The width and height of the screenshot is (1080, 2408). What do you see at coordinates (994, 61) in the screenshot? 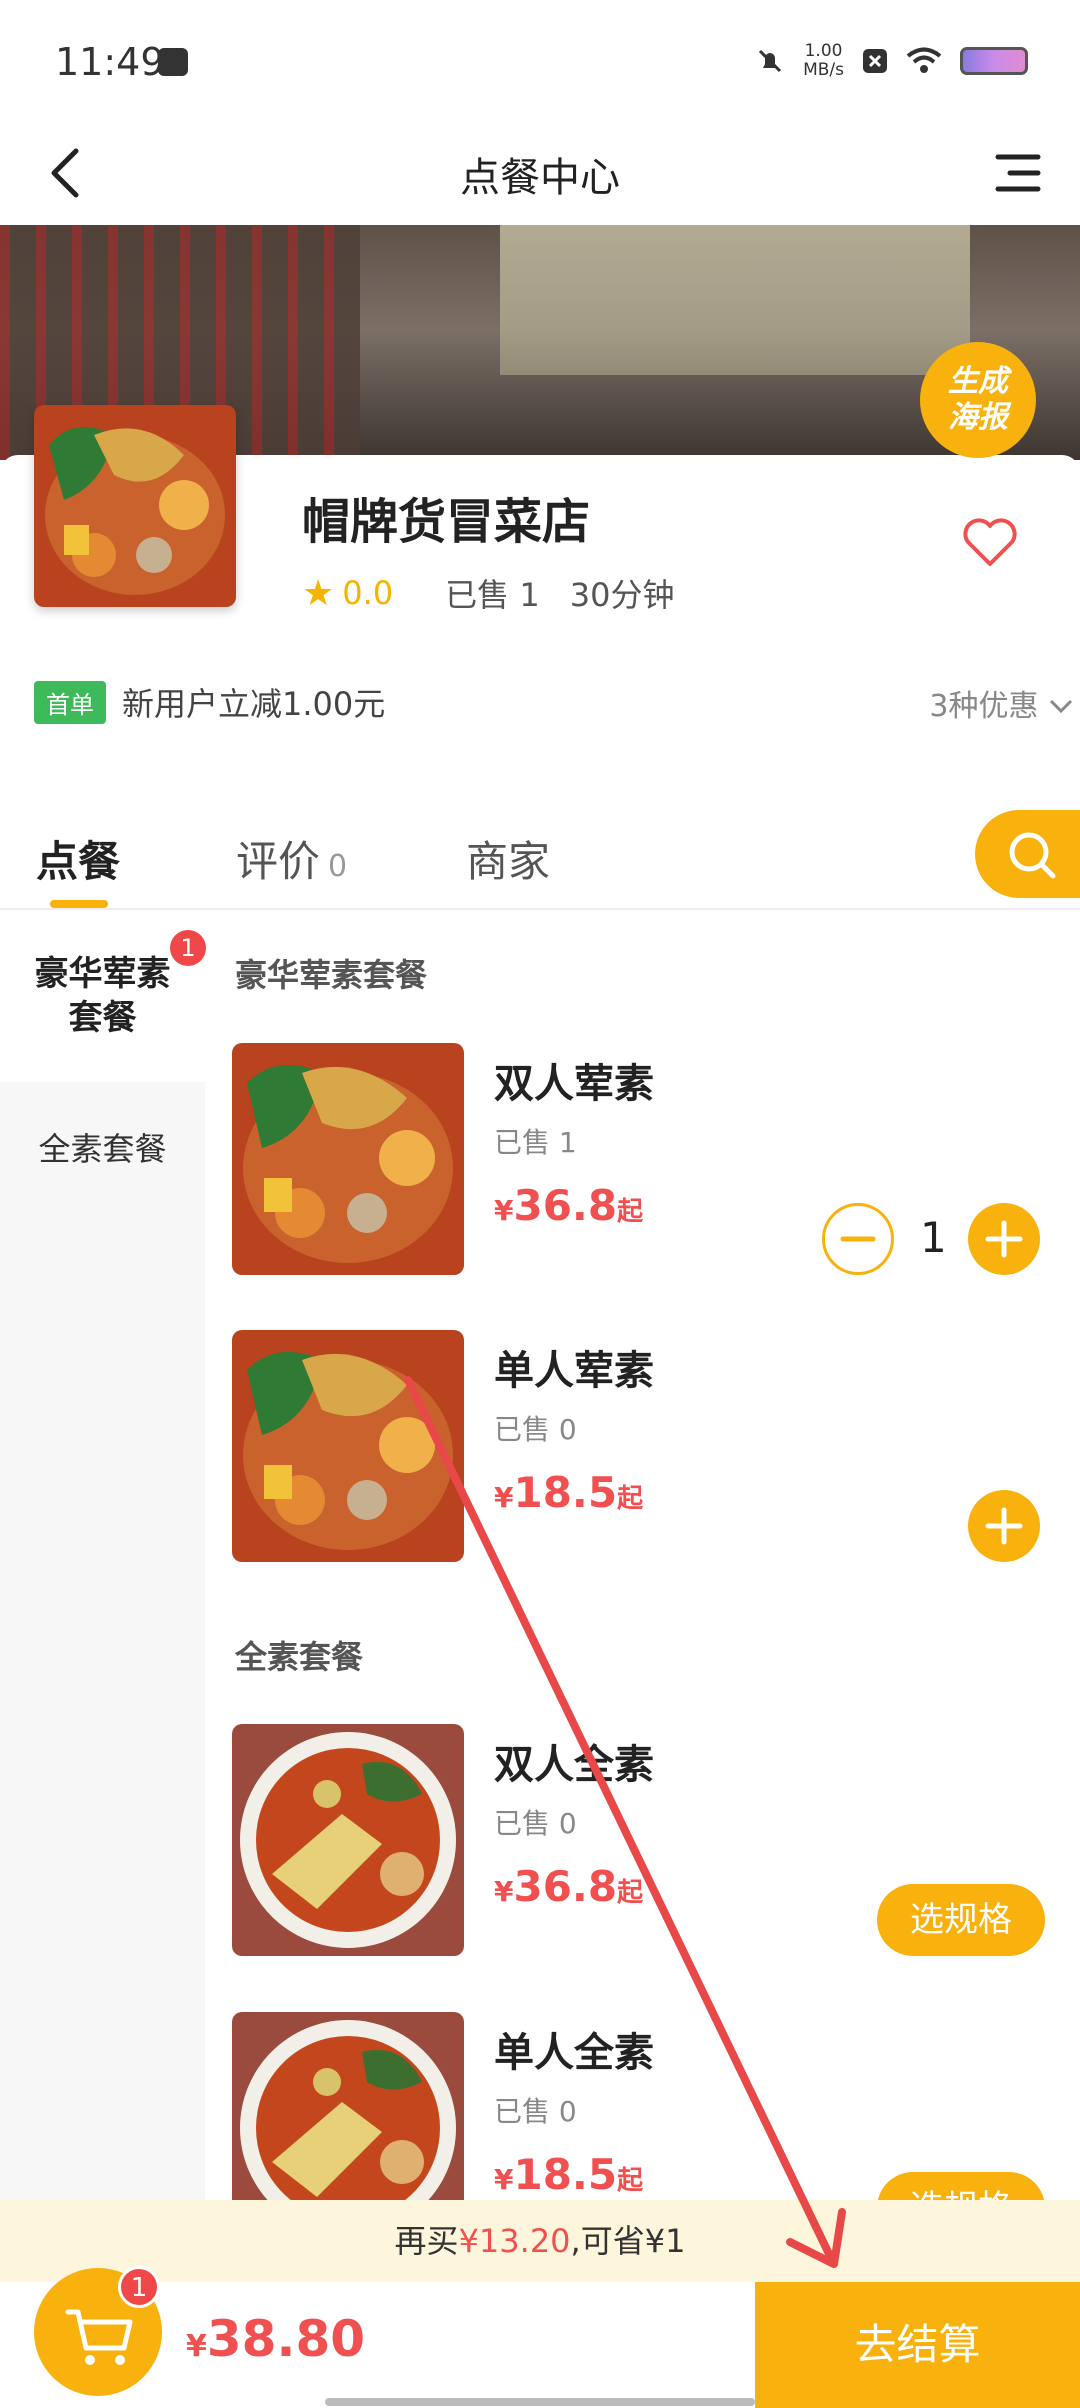
I see `battery-icon` at bounding box center [994, 61].